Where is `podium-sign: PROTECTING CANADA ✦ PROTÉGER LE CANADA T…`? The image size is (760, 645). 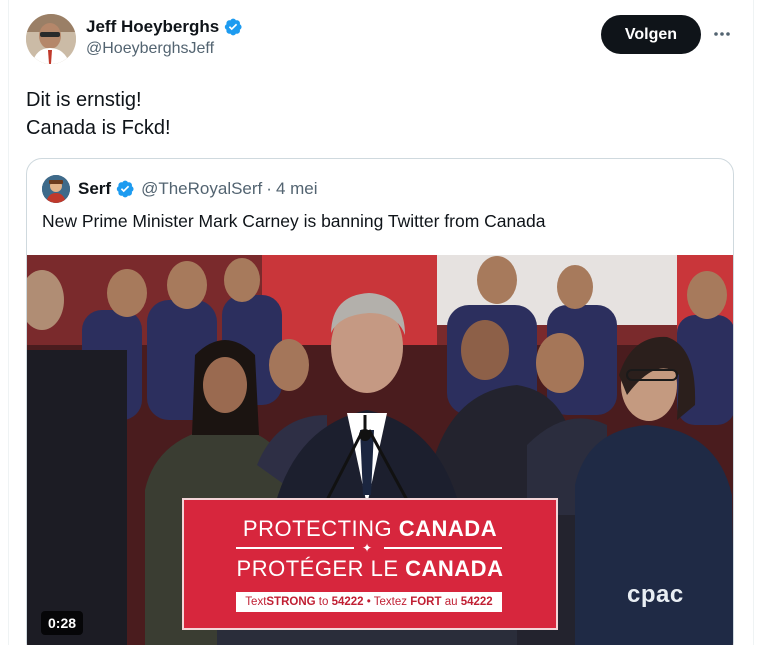 podium-sign: PROTECTING CANADA ✦ PROTÉGER LE CANADA T… is located at coordinates (370, 564).